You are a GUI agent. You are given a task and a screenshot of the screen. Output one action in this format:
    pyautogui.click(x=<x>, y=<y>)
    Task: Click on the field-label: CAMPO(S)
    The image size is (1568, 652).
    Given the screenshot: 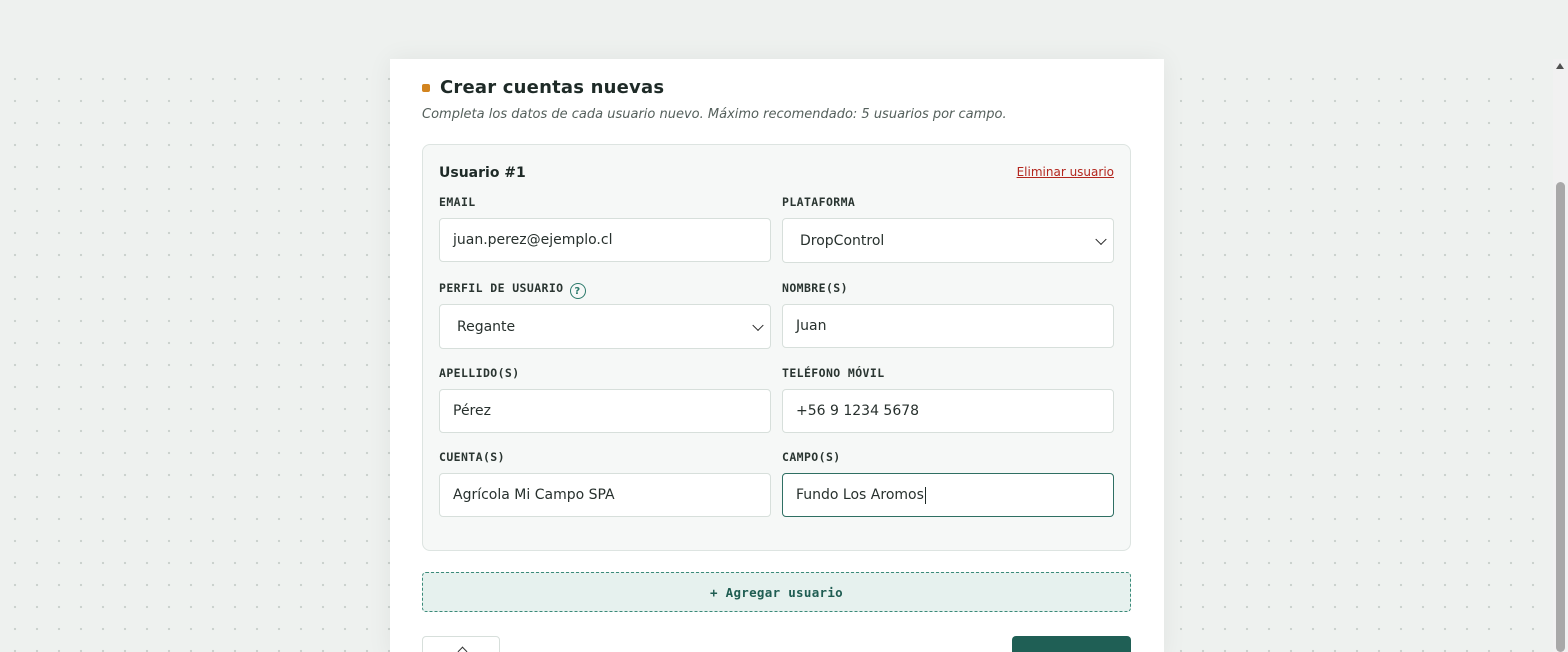 What is the action you would take?
    pyautogui.click(x=811, y=457)
    